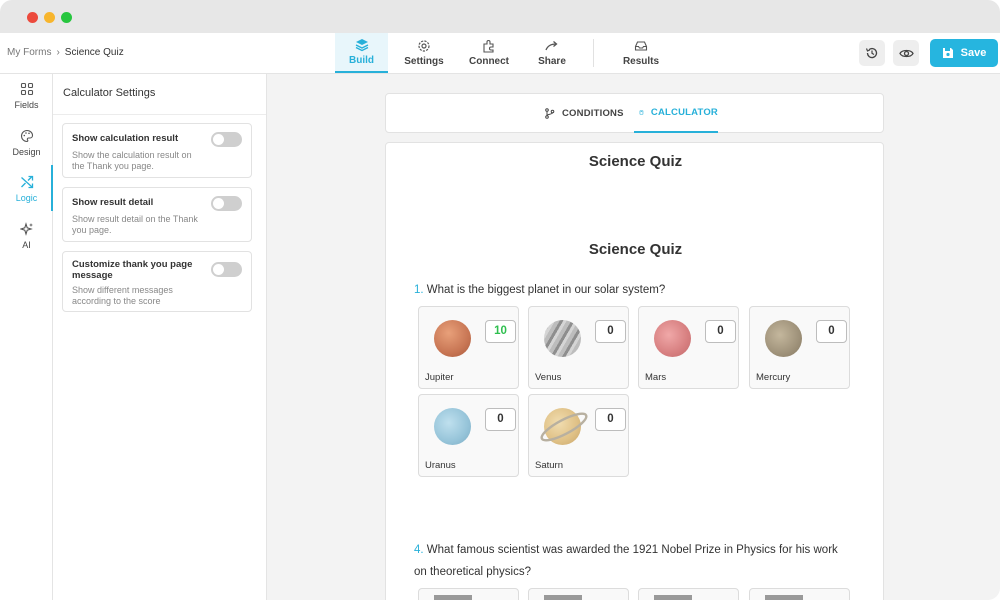  What do you see at coordinates (49, 17) in the screenshot?
I see `minimize-window-button` at bounding box center [49, 17].